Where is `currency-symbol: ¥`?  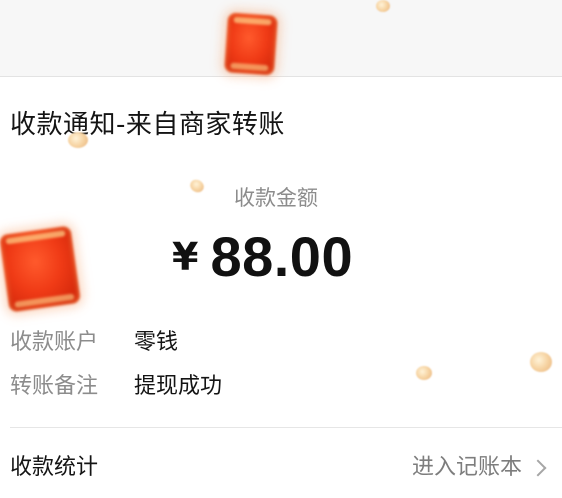 currency-symbol: ¥ is located at coordinates (185, 257).